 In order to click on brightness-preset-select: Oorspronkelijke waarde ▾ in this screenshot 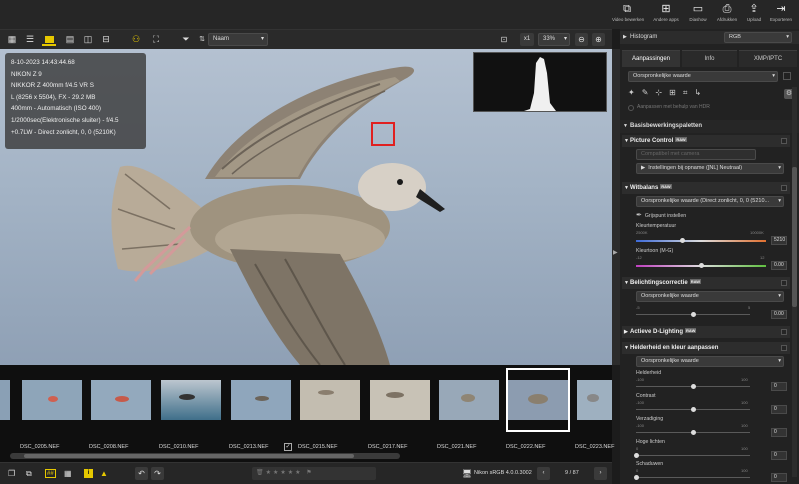, I will do `click(710, 361)`.